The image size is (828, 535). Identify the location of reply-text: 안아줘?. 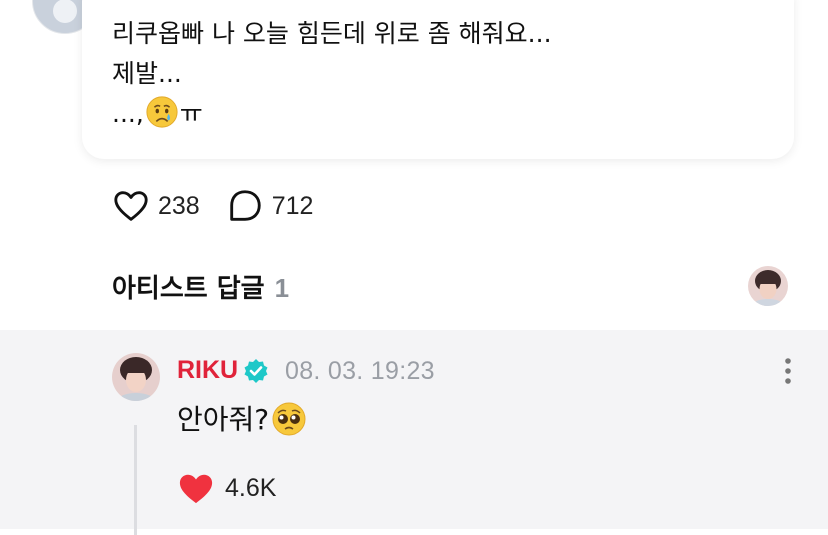
(242, 418).